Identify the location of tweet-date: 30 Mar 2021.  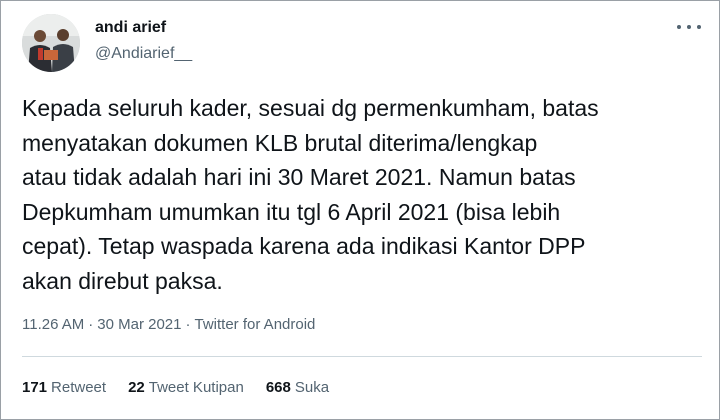
(139, 324).